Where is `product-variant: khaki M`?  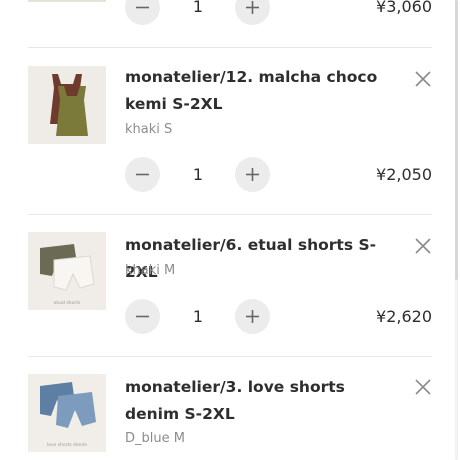
product-variant: khaki M is located at coordinates (150, 270).